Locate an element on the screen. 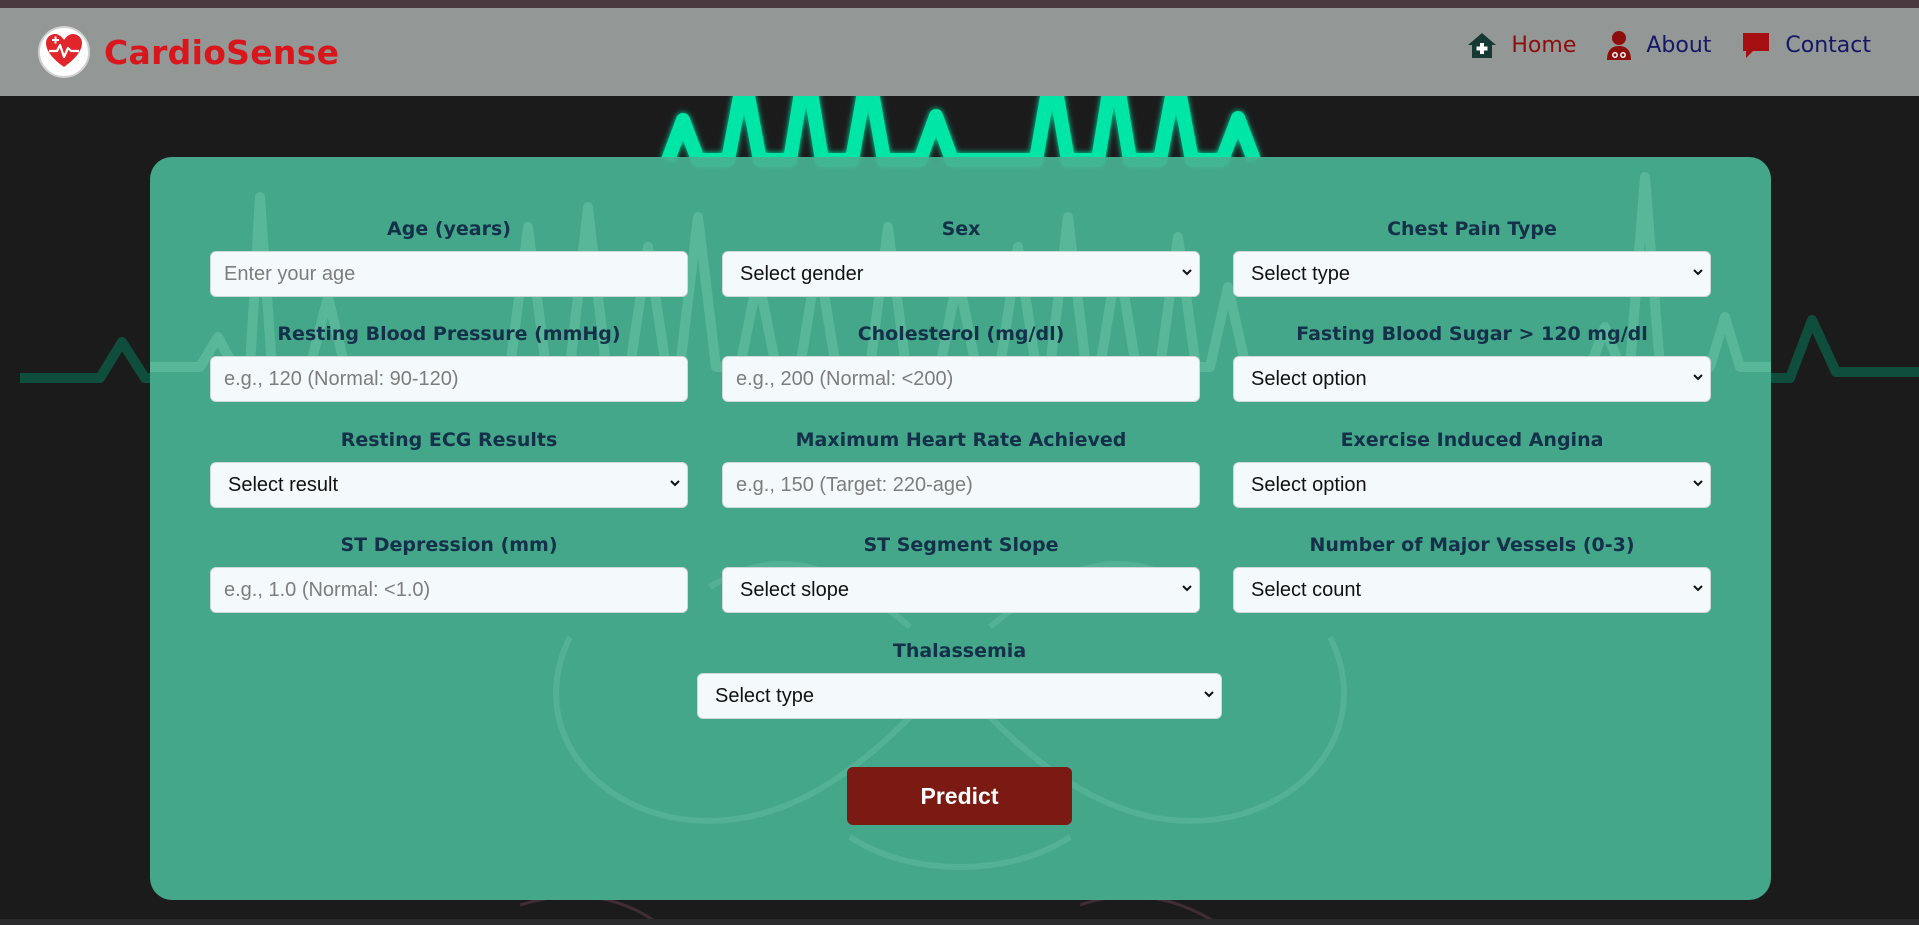 This screenshot has width=1919, height=925. chest-pain-select-value: Select type is located at coordinates (1472, 274).